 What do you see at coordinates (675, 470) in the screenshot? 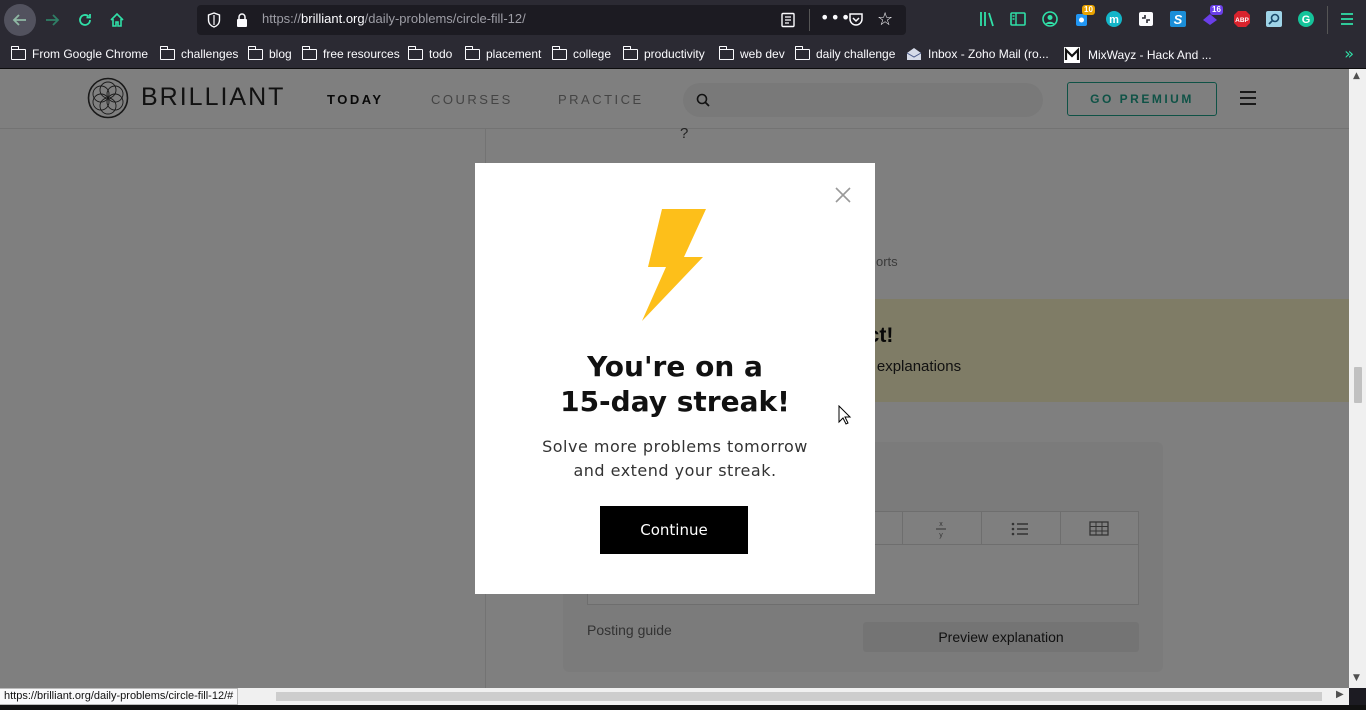
I see `streak-message-line-2: and extend your streak.` at bounding box center [675, 470].